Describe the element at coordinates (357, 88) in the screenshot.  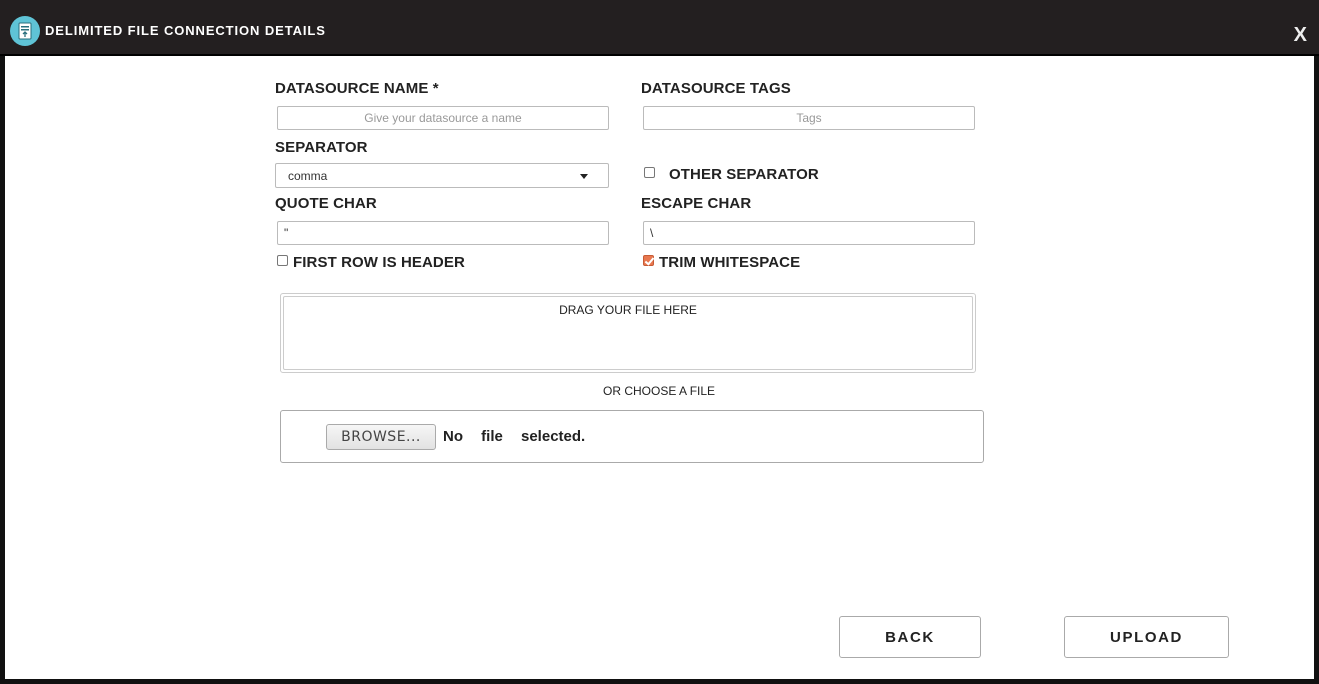
I see `datasource-name-label: DATASOURCE NAME *` at that location.